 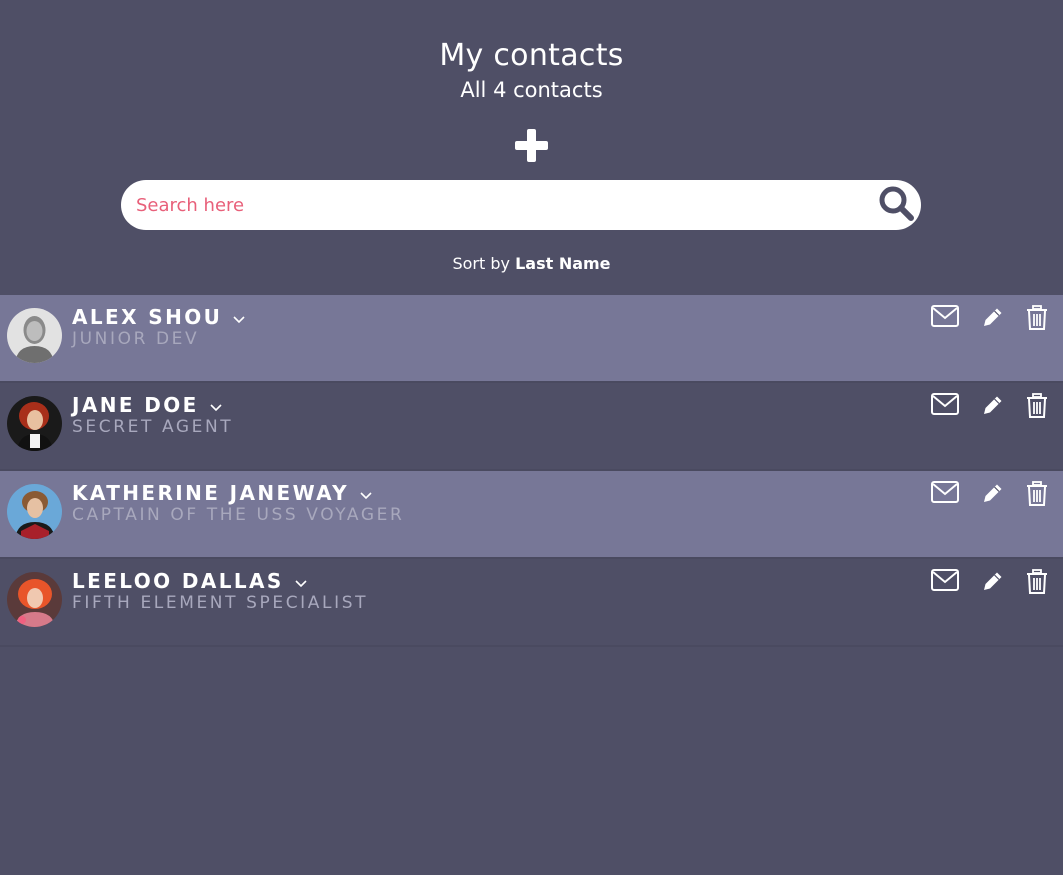 I want to click on contact-role: Captain of the USS Voyager, so click(x=238, y=515).